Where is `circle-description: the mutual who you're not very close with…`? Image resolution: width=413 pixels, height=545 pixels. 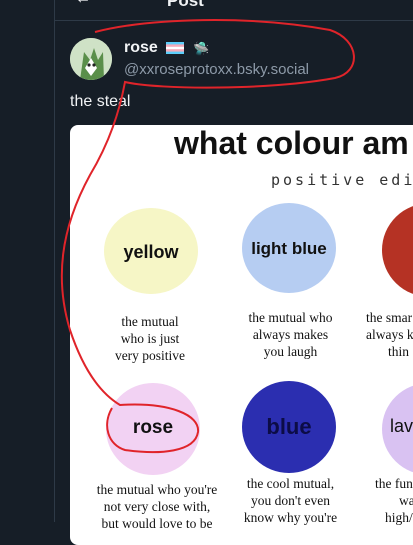
circle-description: the mutual who you're not very close with… is located at coordinates (157, 506).